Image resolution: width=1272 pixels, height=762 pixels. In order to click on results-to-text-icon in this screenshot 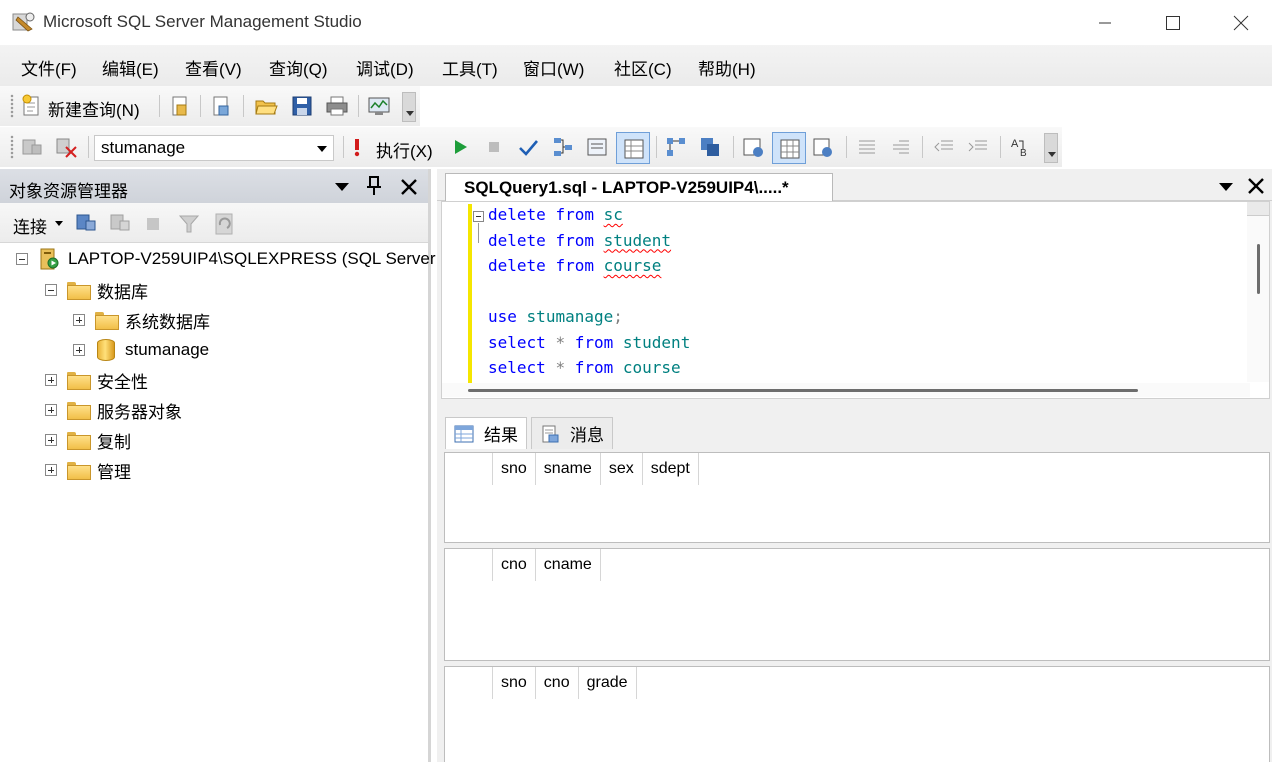, I will do `click(753, 147)`.